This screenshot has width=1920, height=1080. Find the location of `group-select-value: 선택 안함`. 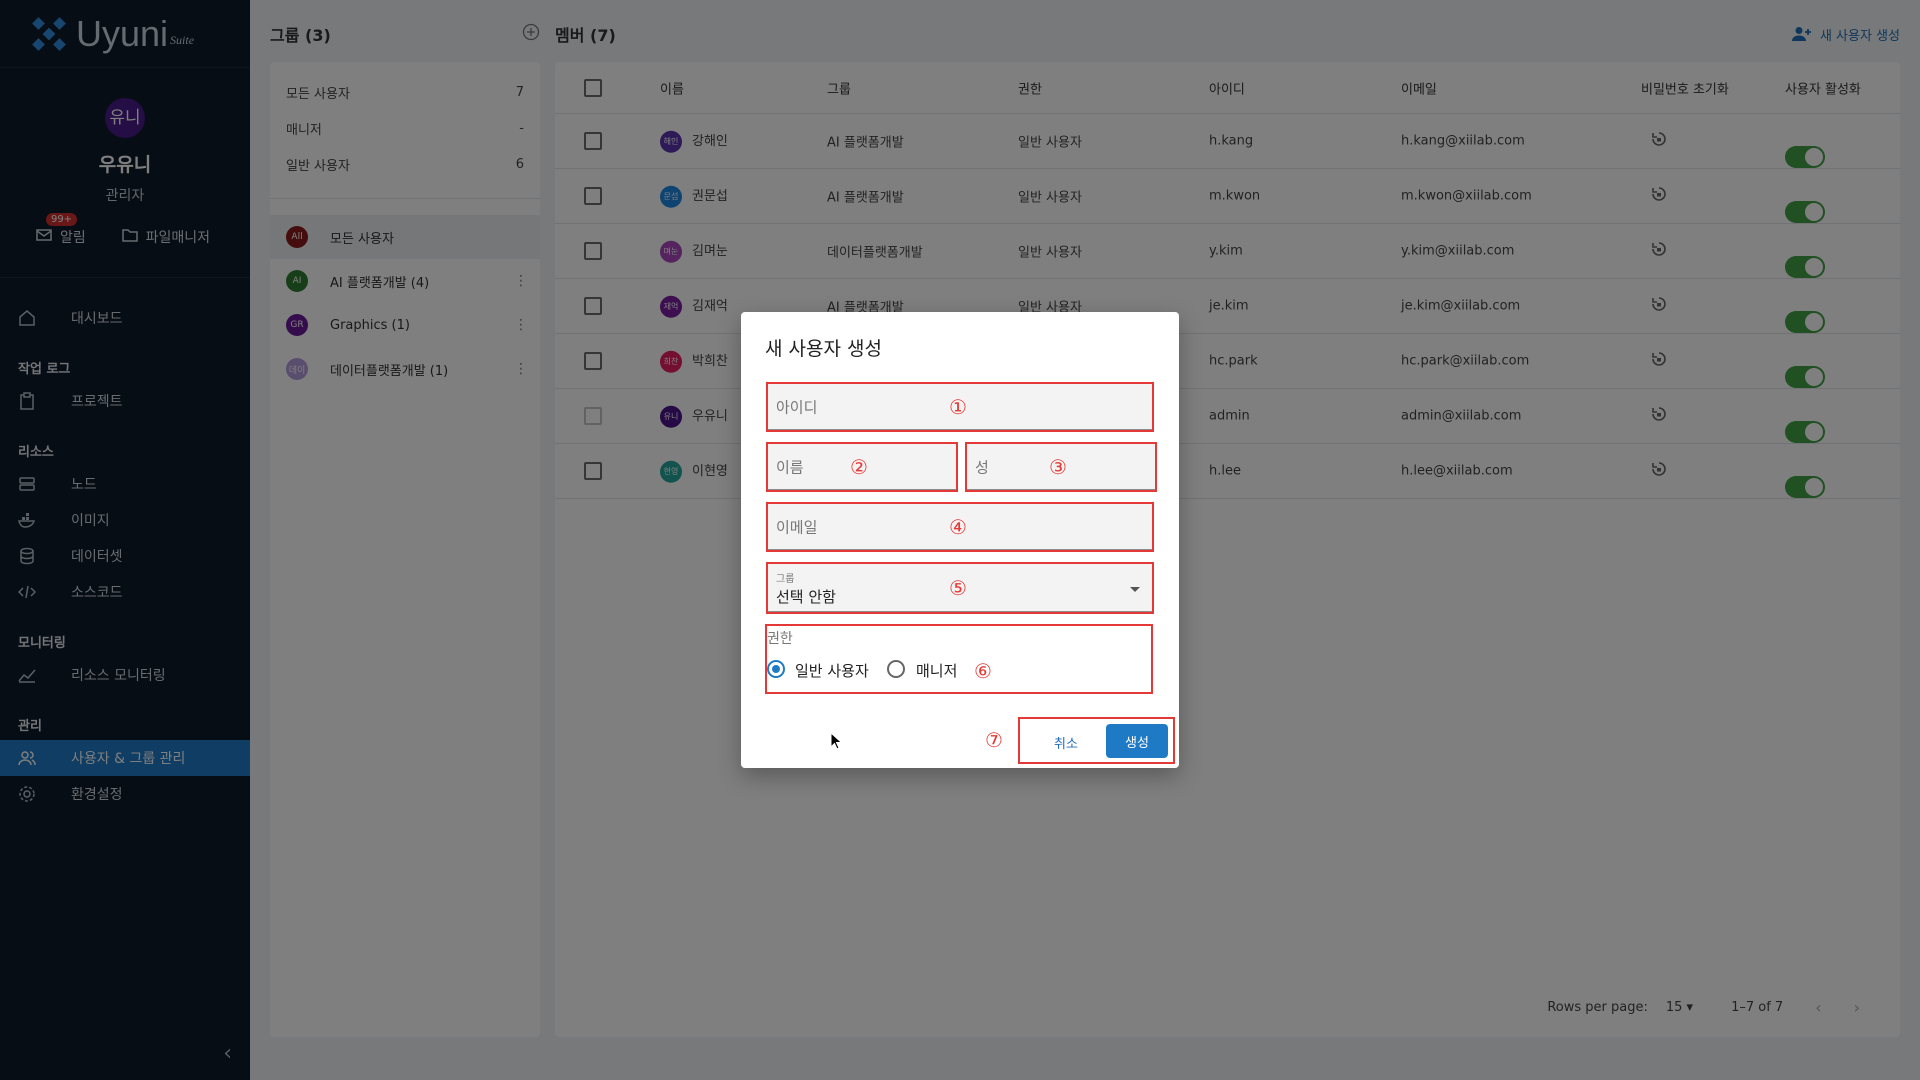

group-select-value: 선택 안함 is located at coordinates (806, 597).